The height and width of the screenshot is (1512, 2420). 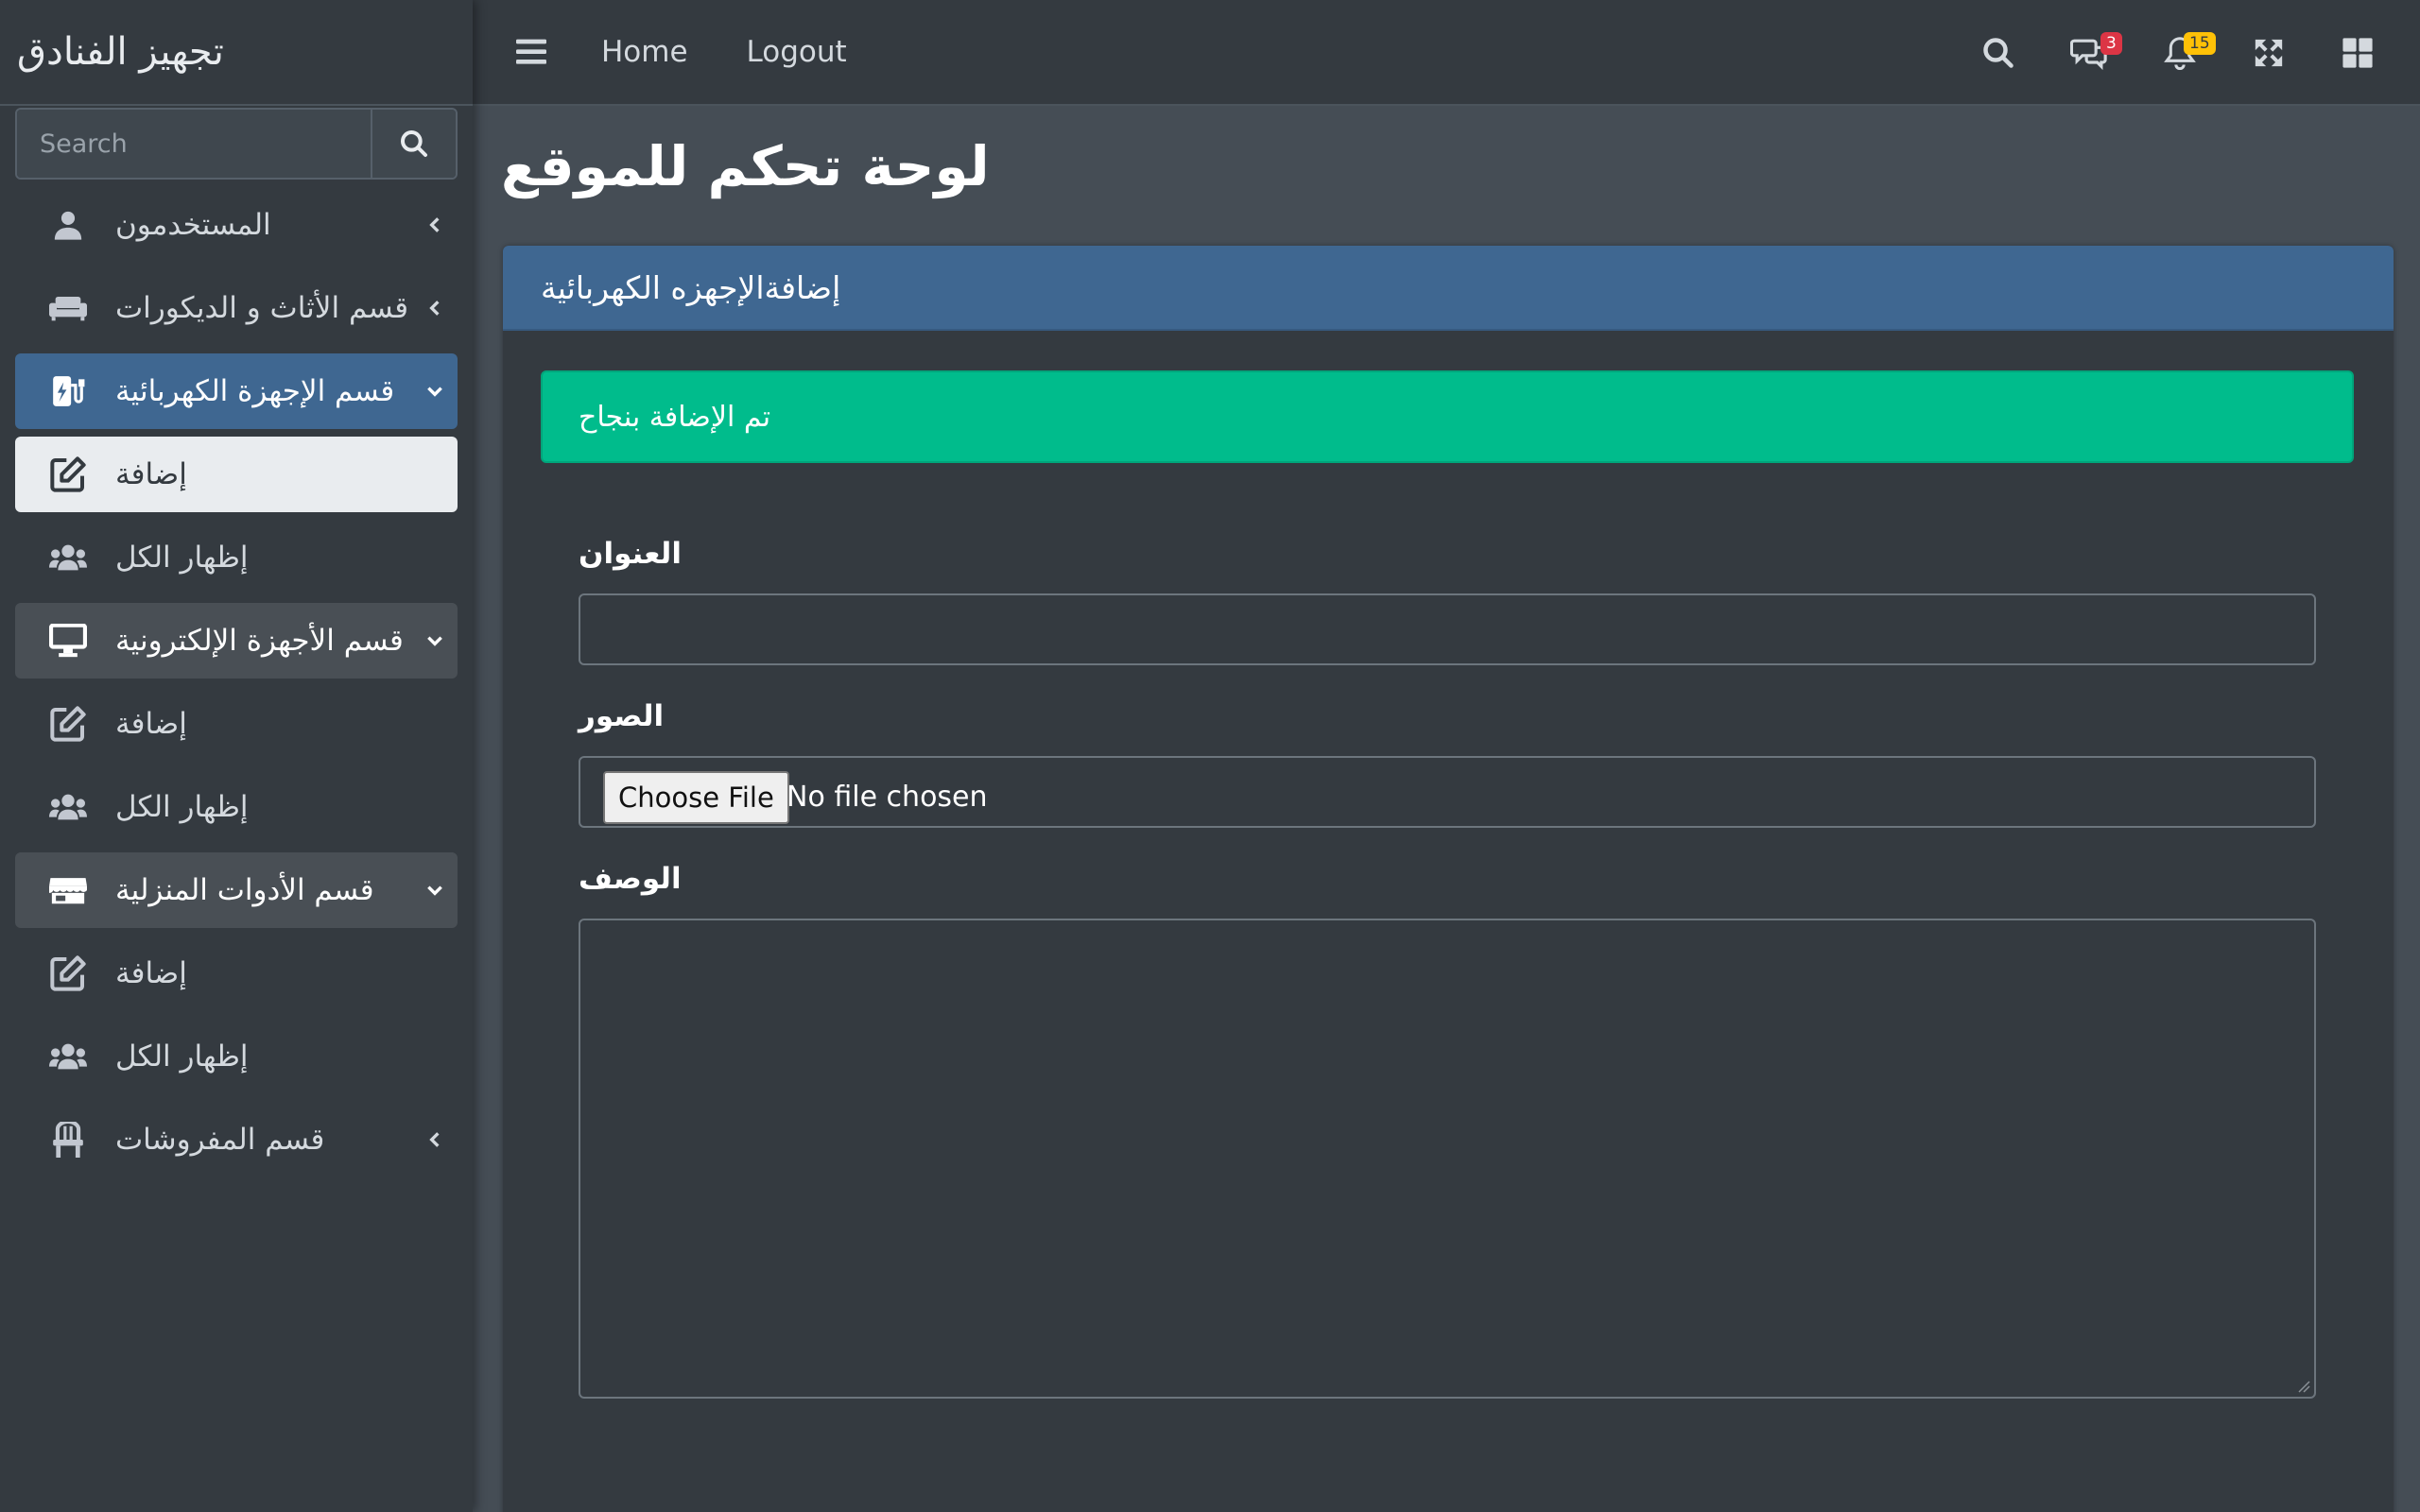 What do you see at coordinates (236, 474) in the screenshot?
I see `sidebar-item-electrical-add: إضافة` at bounding box center [236, 474].